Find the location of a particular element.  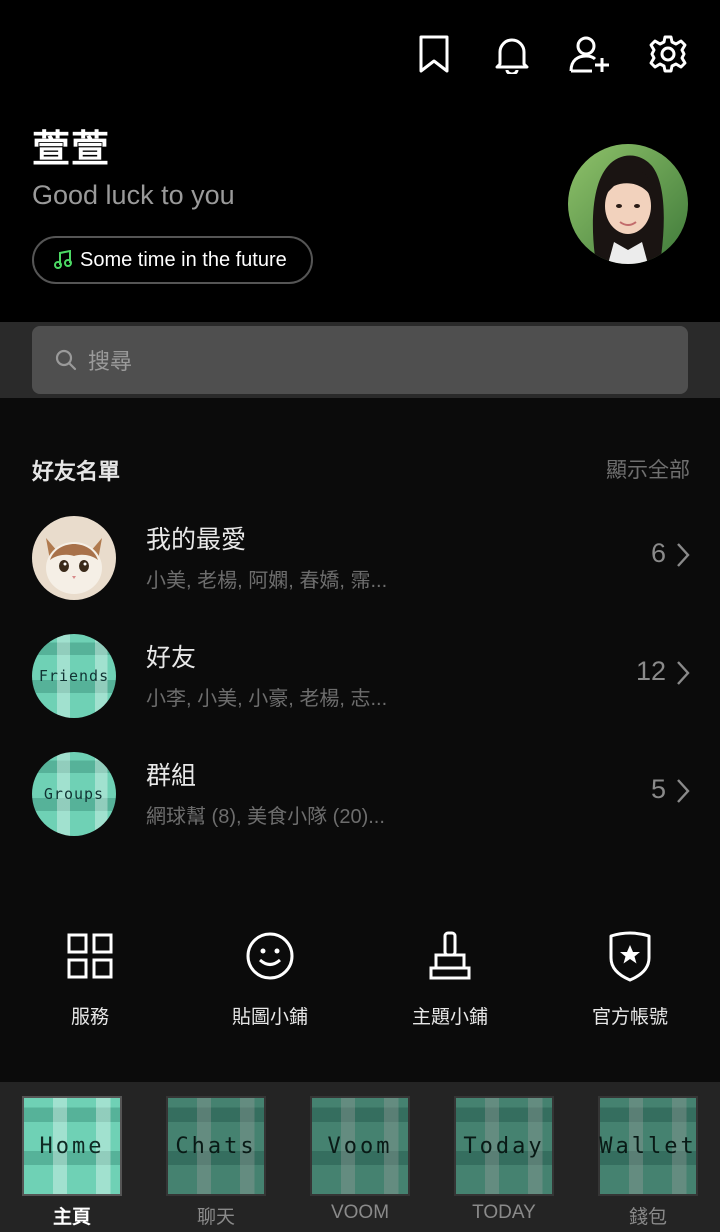

groups-avatar: Groups is located at coordinates (74, 794).